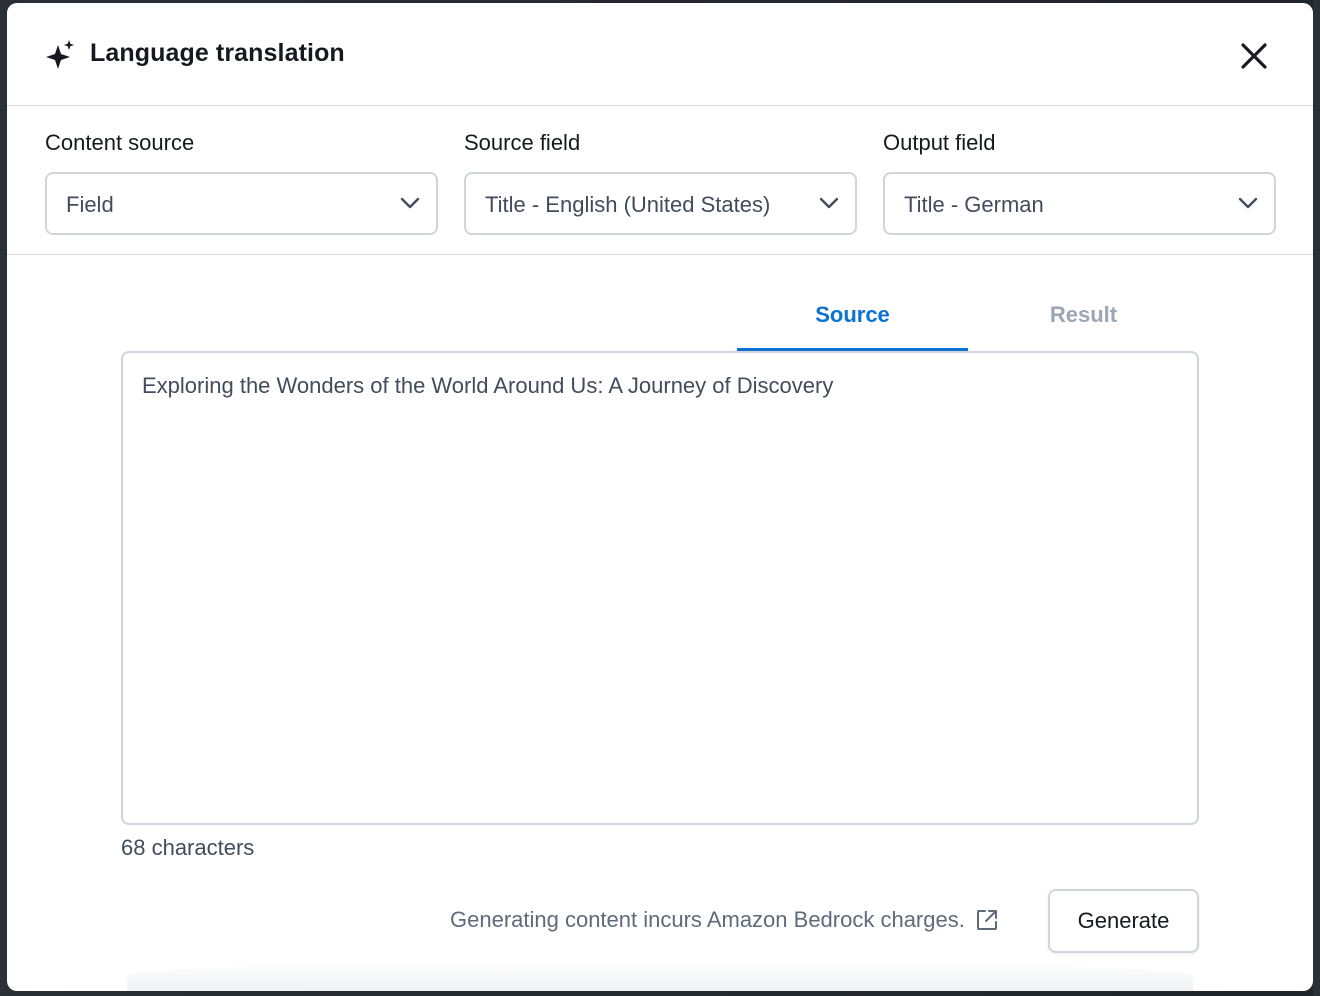  Describe the element at coordinates (90, 204) in the screenshot. I see `content-source-value: Field` at that location.